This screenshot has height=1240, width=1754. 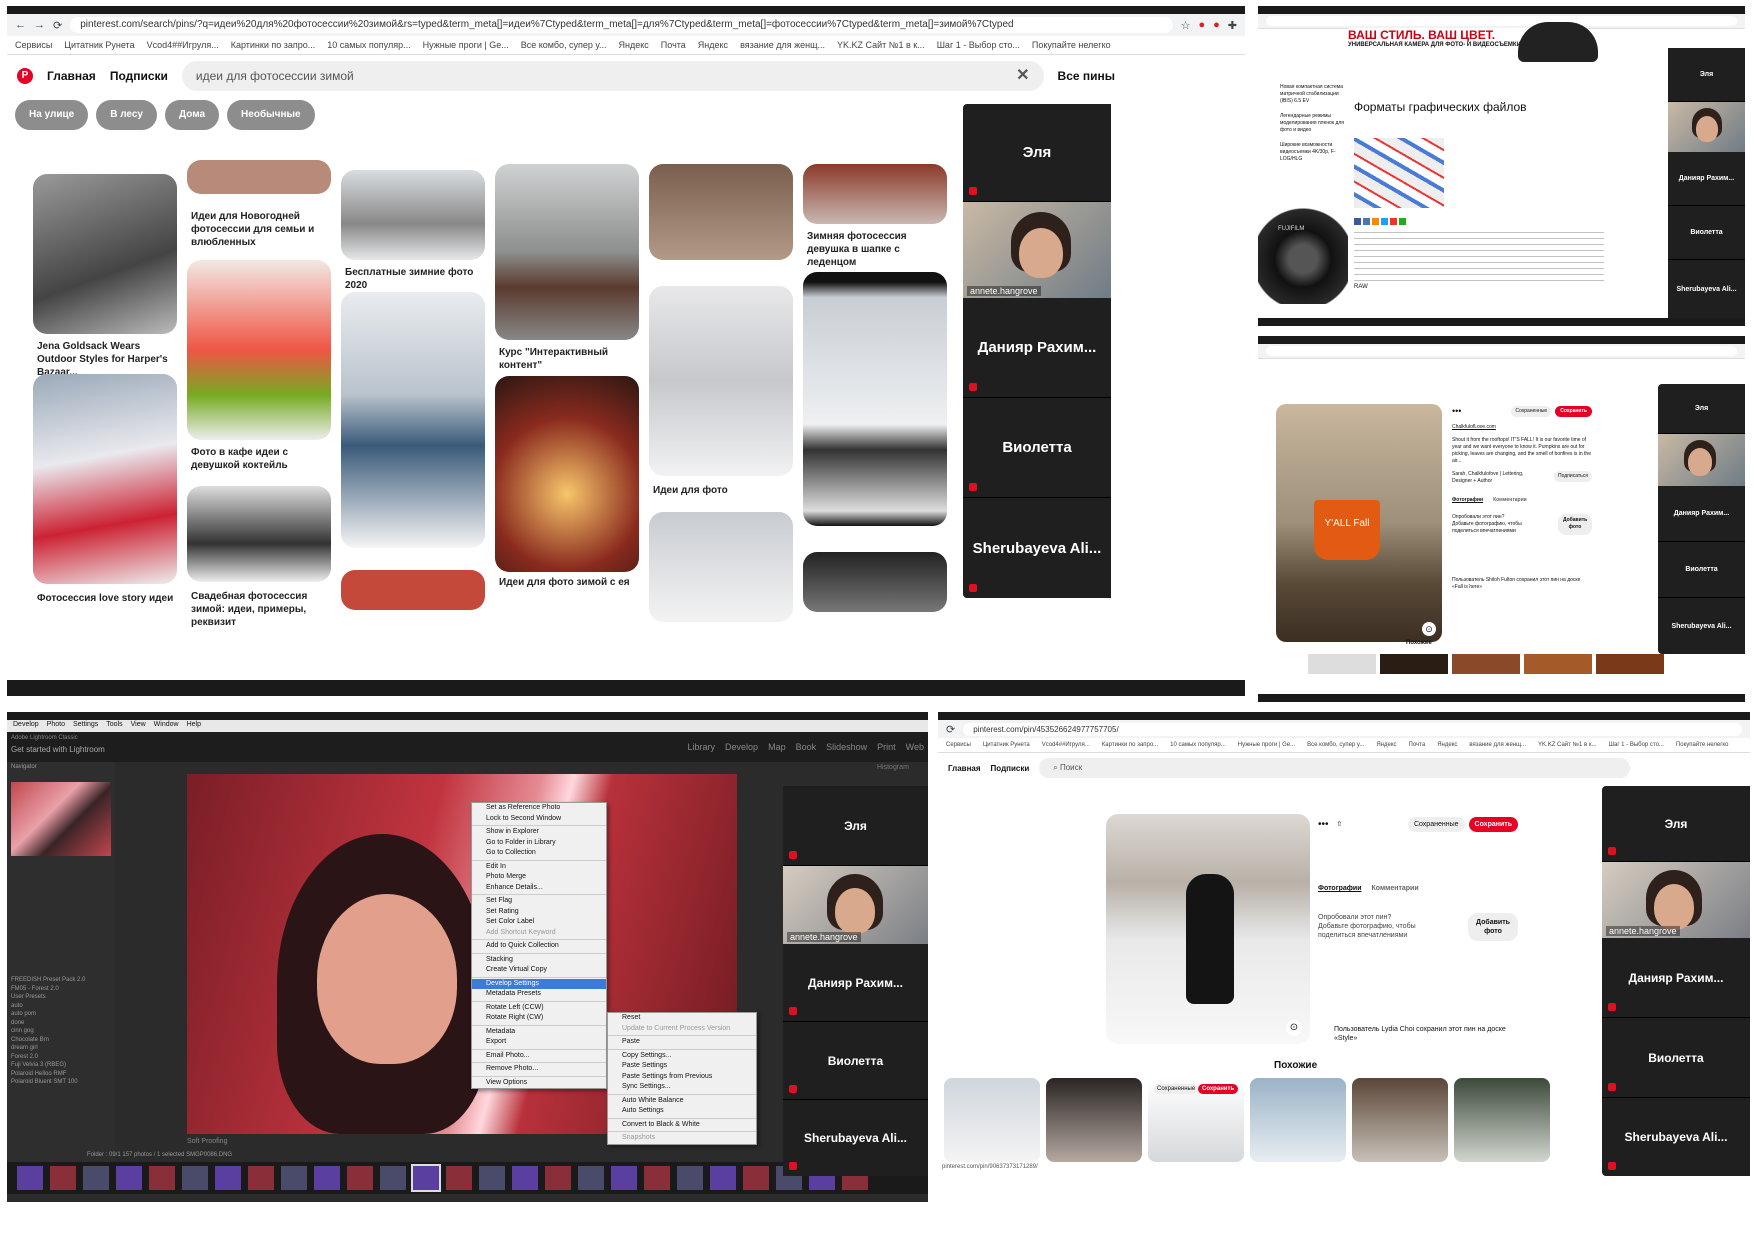 I want to click on menu-item: Rotate Left (CCW), so click(x=539, y=1008).